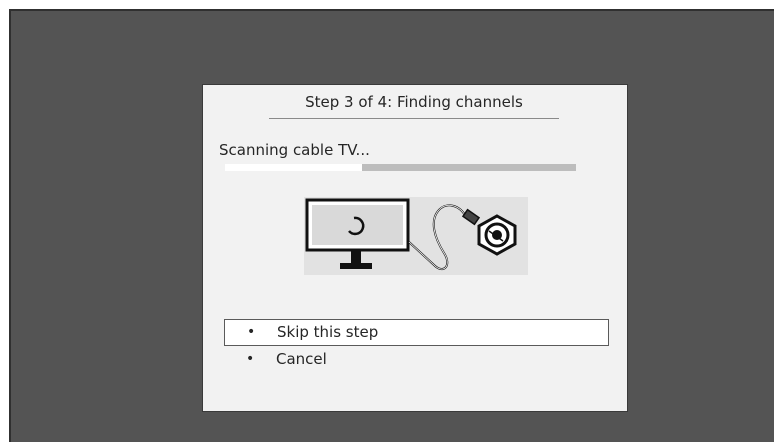 The width and height of the screenshot is (774, 442). Describe the element at coordinates (400, 167) in the screenshot. I see `scan-progress-bar` at that location.